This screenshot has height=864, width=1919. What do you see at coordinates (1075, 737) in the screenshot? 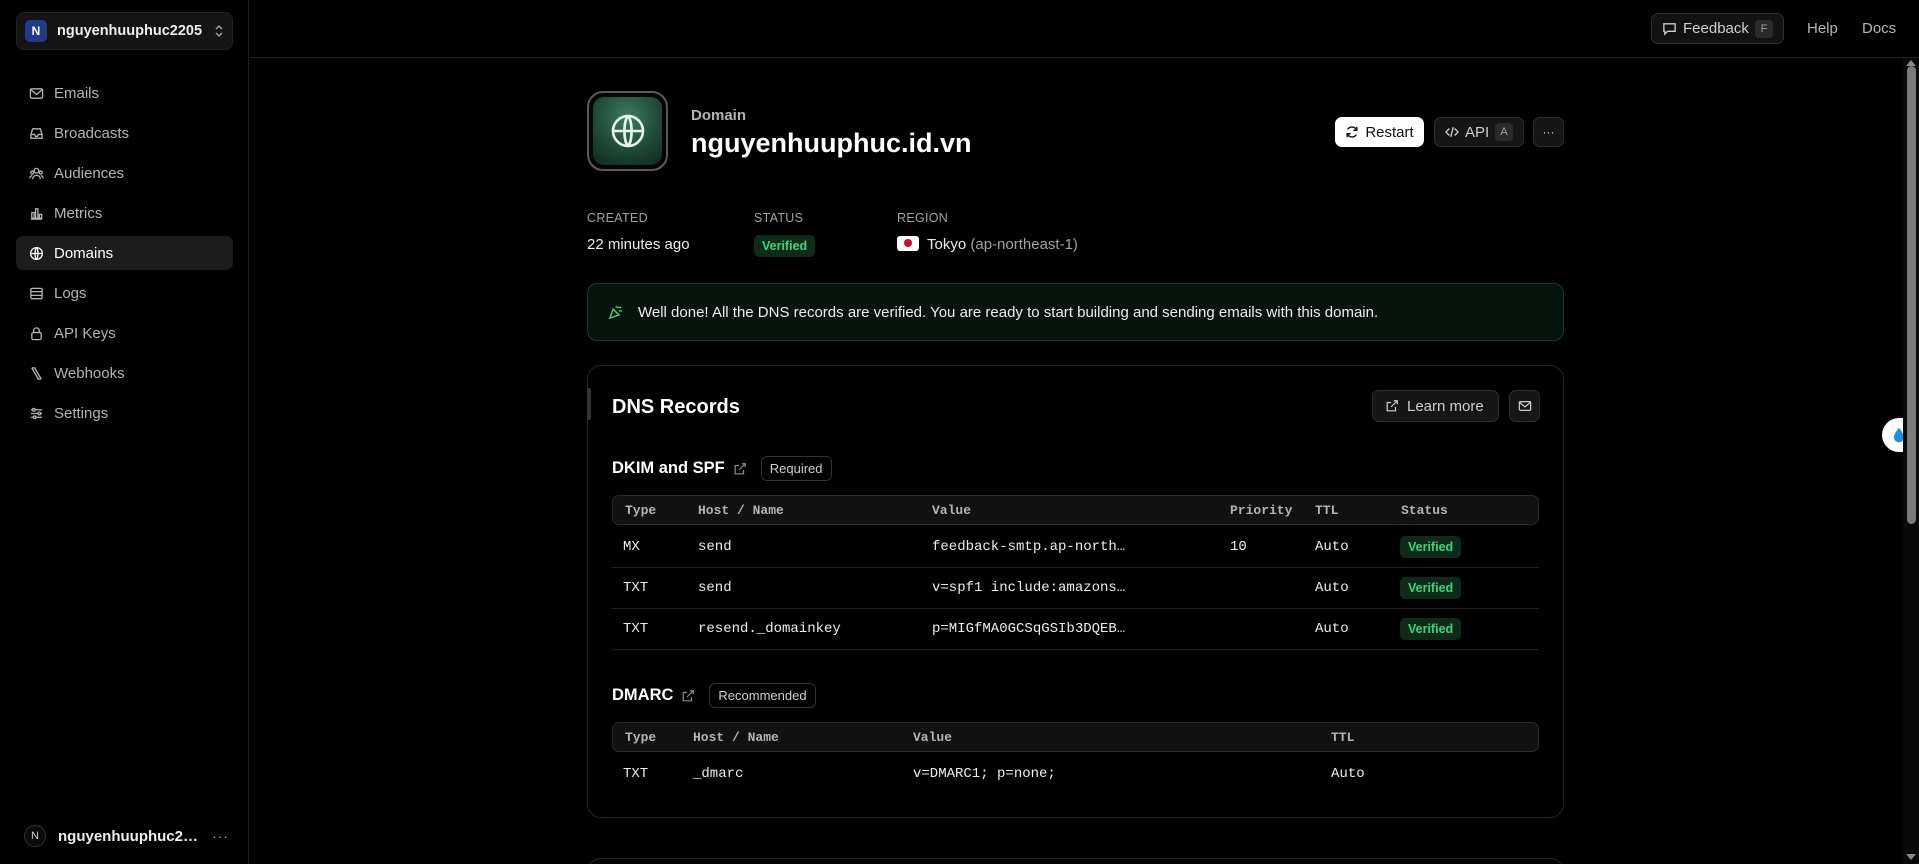
I see `dmarc-table-header: Type Host / Name Value TTL` at bounding box center [1075, 737].